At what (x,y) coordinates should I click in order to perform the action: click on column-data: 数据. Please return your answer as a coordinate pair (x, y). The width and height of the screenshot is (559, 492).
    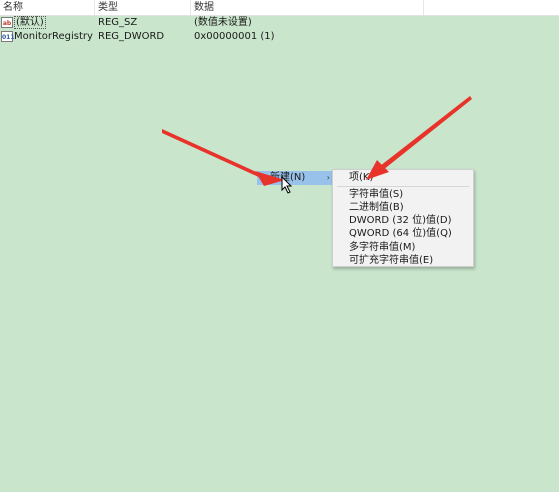
    Looking at the image, I should click on (204, 8).